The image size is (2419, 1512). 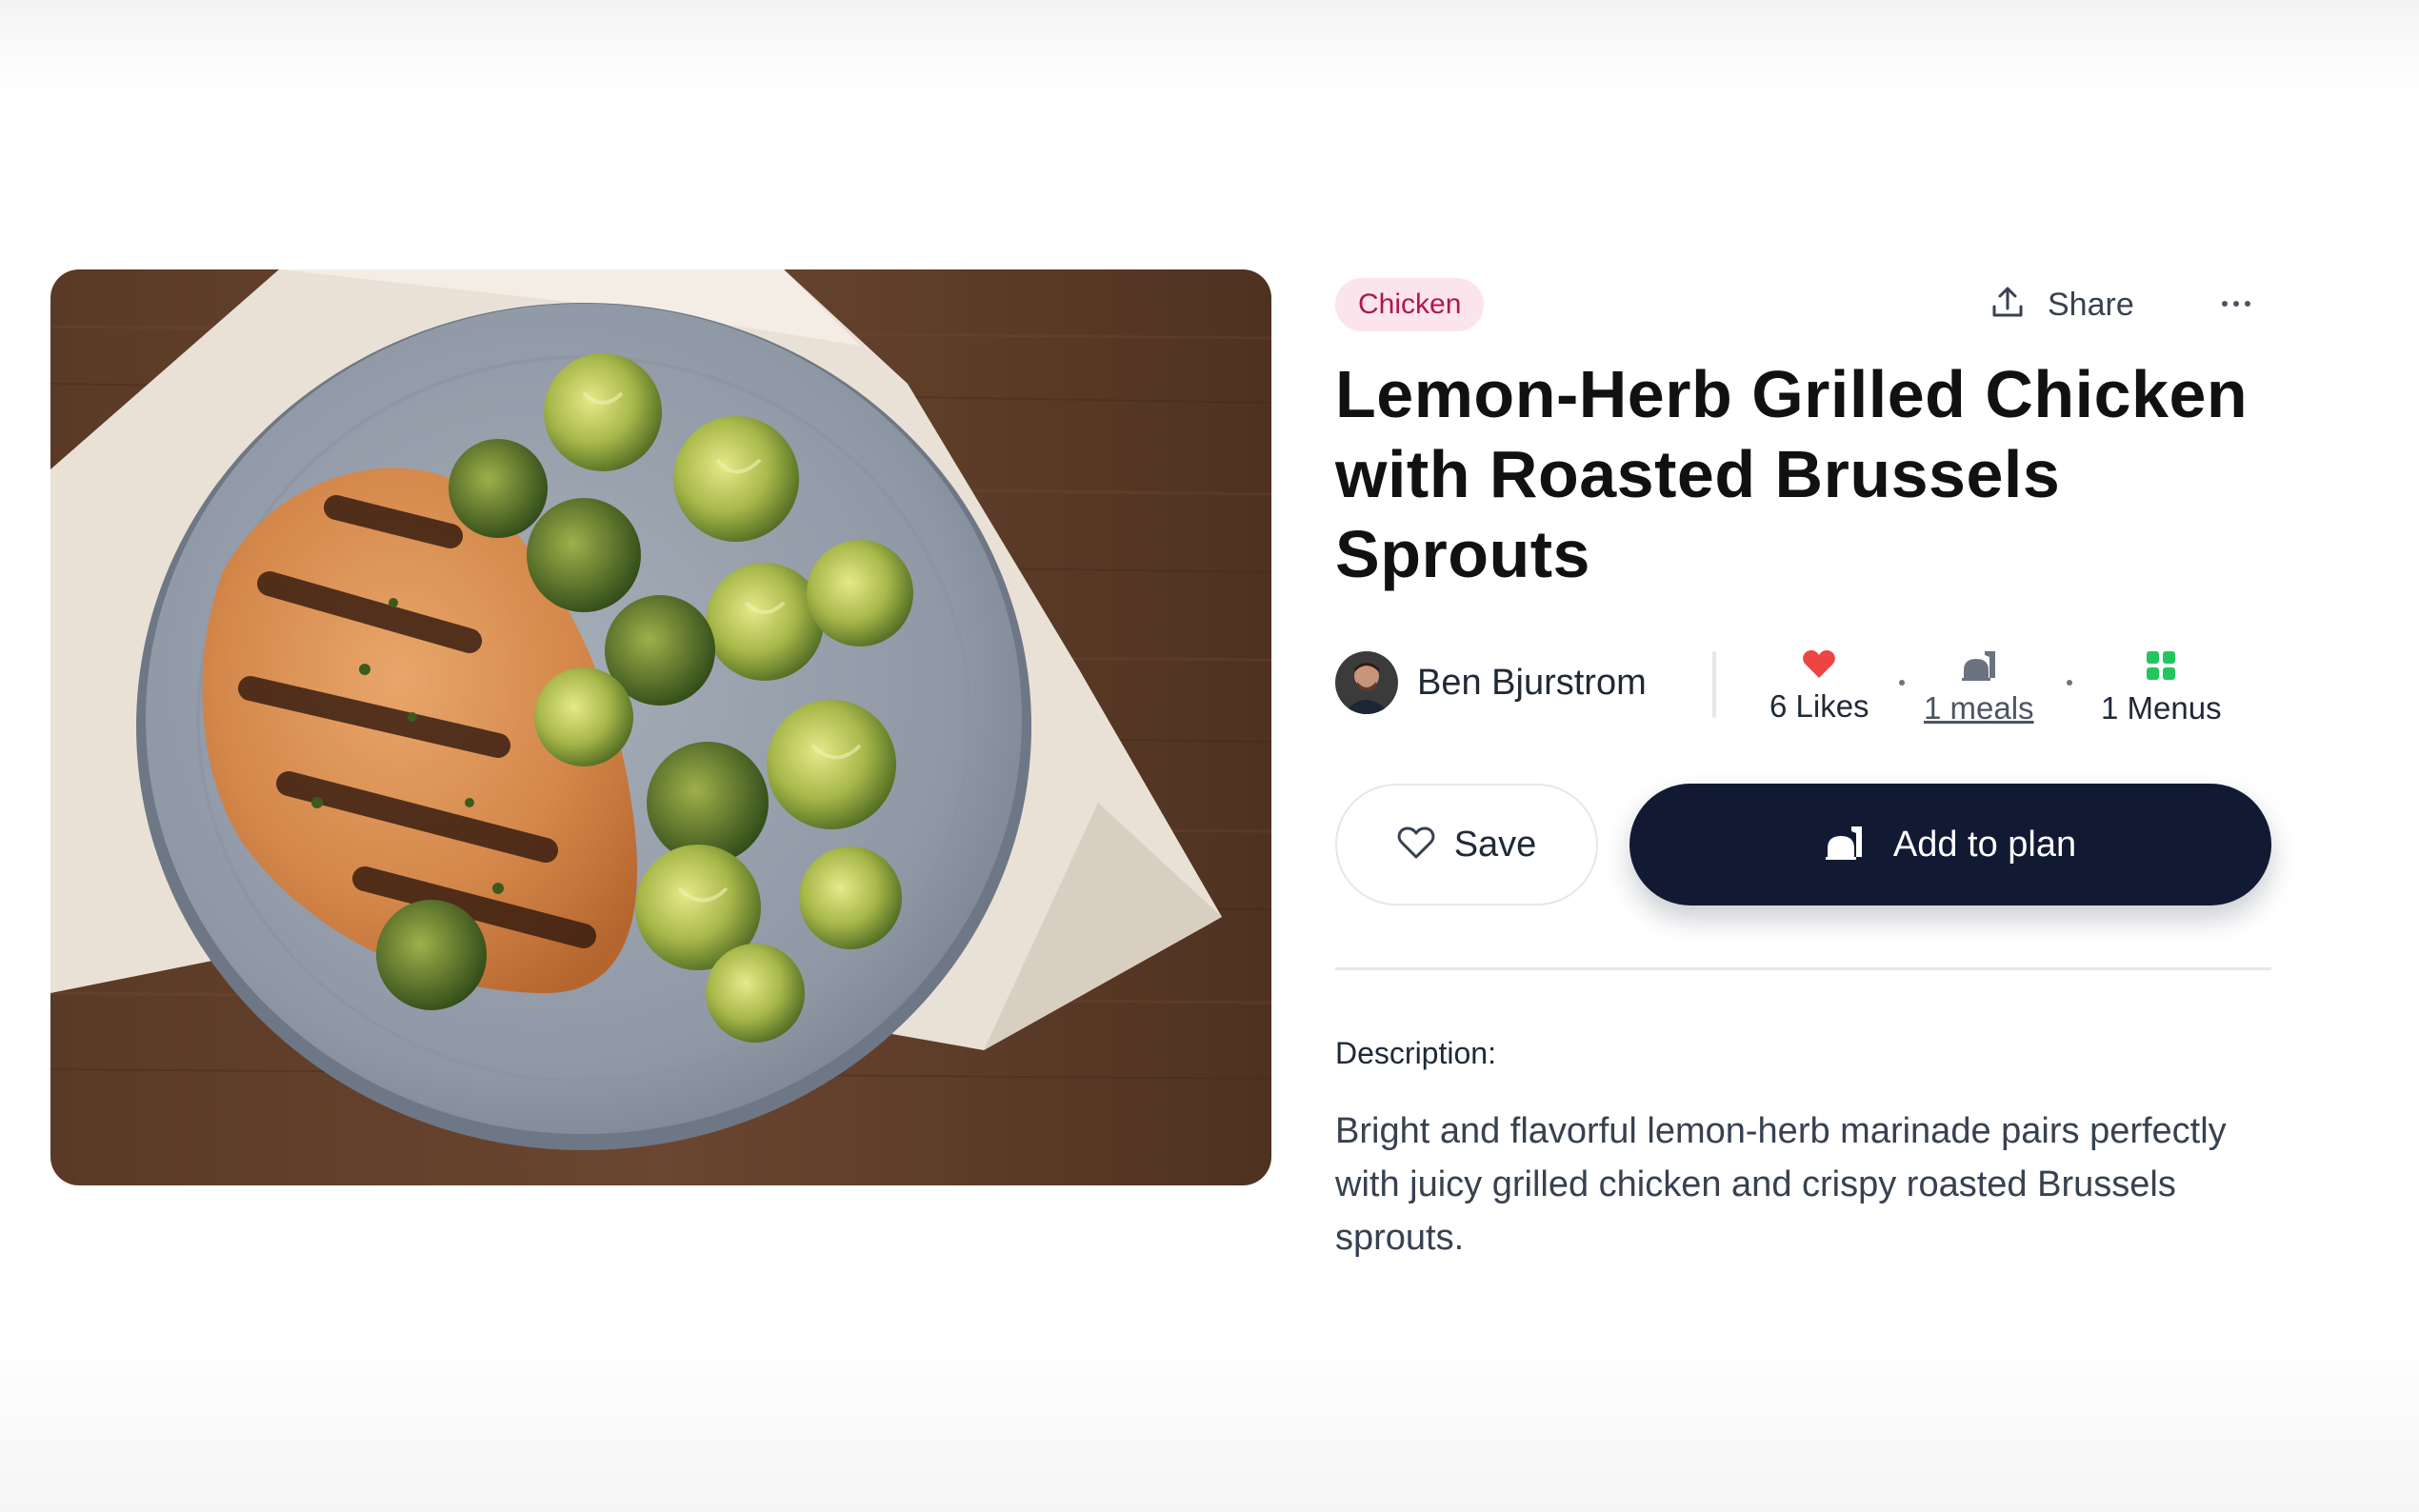 I want to click on more-options-button, so click(x=2236, y=304).